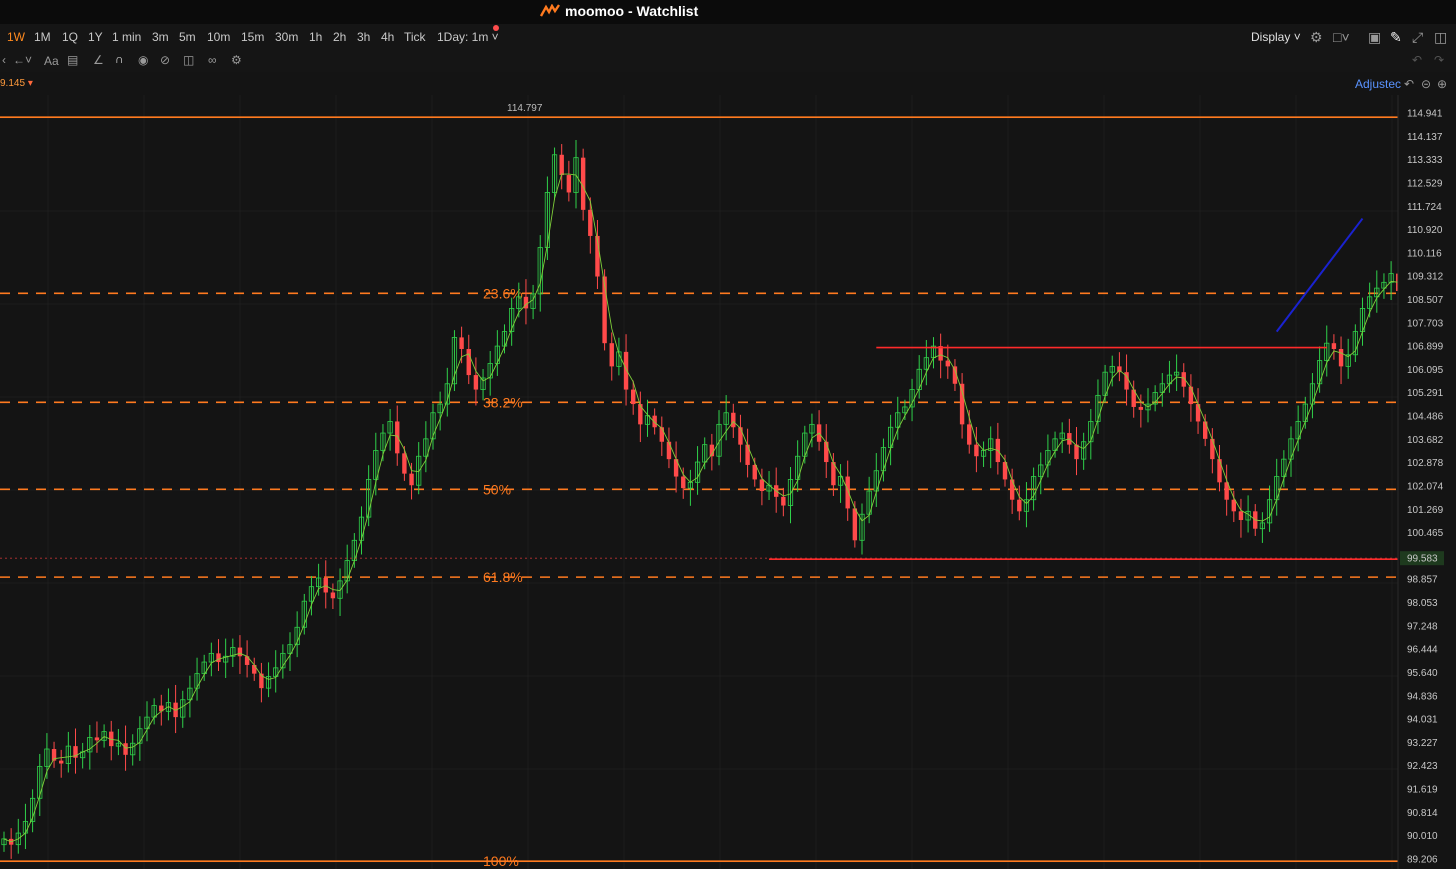 Image resolution: width=1456 pixels, height=869 pixels. What do you see at coordinates (1319, 275) in the screenshot?
I see `trend-line` at bounding box center [1319, 275].